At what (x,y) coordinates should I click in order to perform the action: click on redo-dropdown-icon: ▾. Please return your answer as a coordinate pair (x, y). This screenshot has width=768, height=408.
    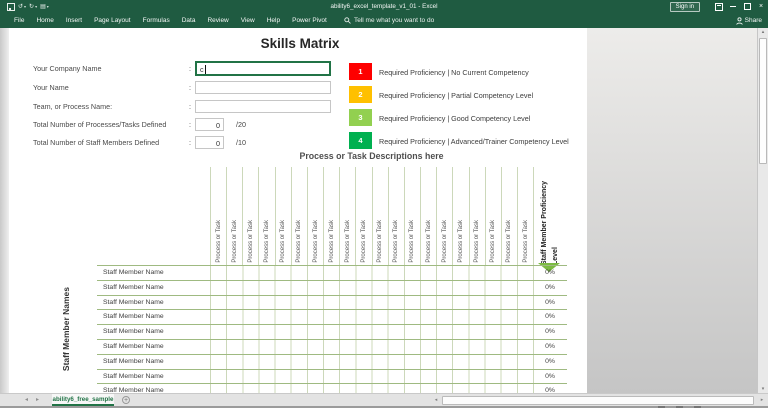
    Looking at the image, I should click on (36, 6).